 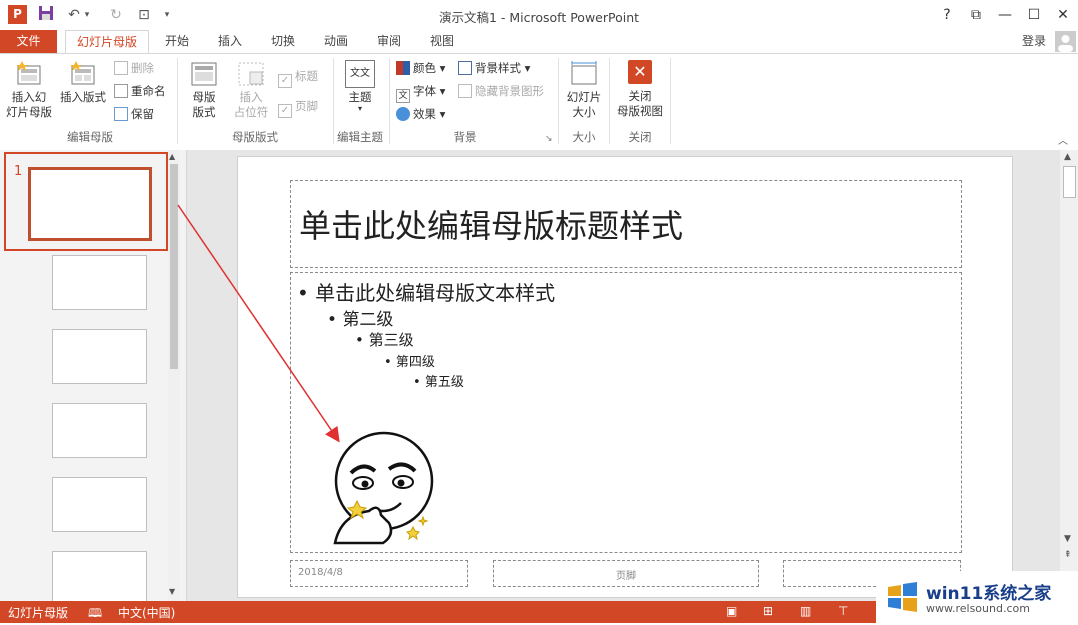 I want to click on checkbox-icon: ✓, so click(x=285, y=111).